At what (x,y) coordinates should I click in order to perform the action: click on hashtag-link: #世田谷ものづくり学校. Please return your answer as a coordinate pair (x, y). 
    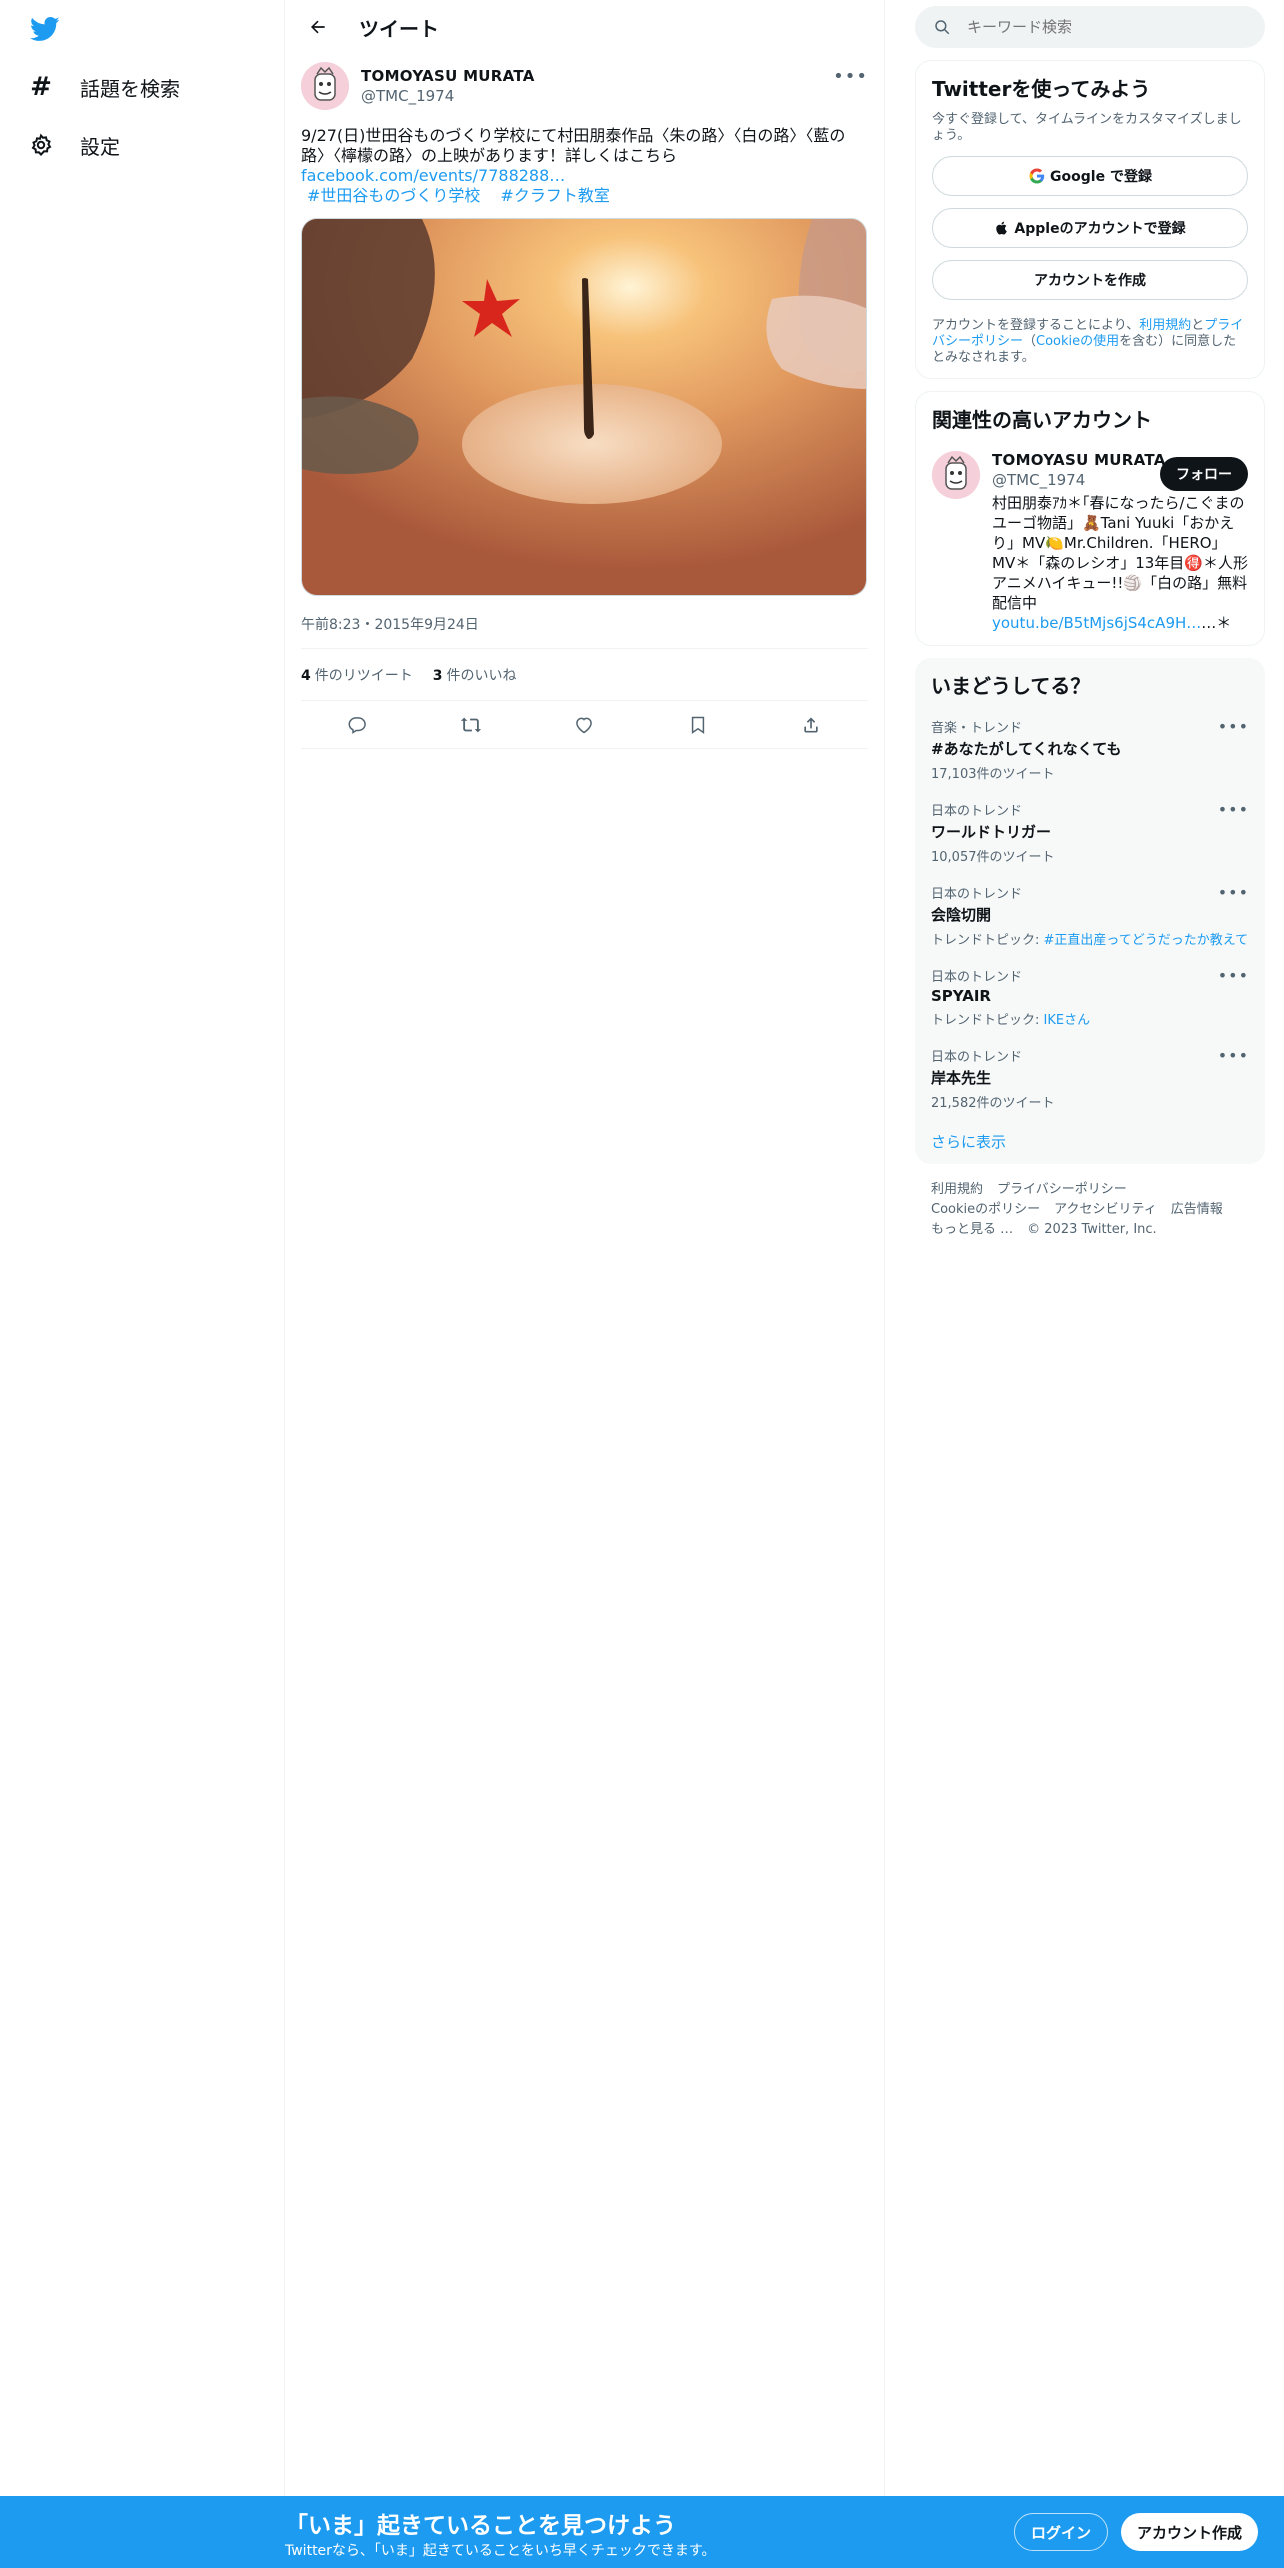
    Looking at the image, I should click on (393, 195).